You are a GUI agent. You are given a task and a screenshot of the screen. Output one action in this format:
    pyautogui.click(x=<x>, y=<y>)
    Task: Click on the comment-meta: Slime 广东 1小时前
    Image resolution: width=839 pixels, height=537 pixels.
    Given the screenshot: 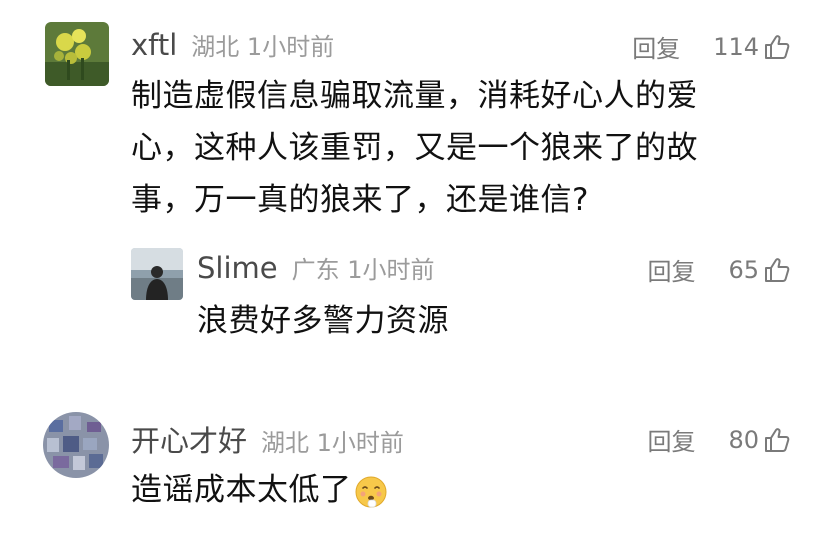 What is the action you would take?
    pyautogui.click(x=316, y=267)
    